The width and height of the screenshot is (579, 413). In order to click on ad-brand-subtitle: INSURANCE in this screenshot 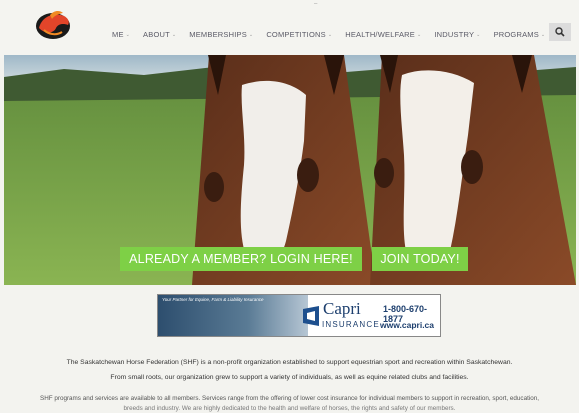, I will do `click(351, 324)`.